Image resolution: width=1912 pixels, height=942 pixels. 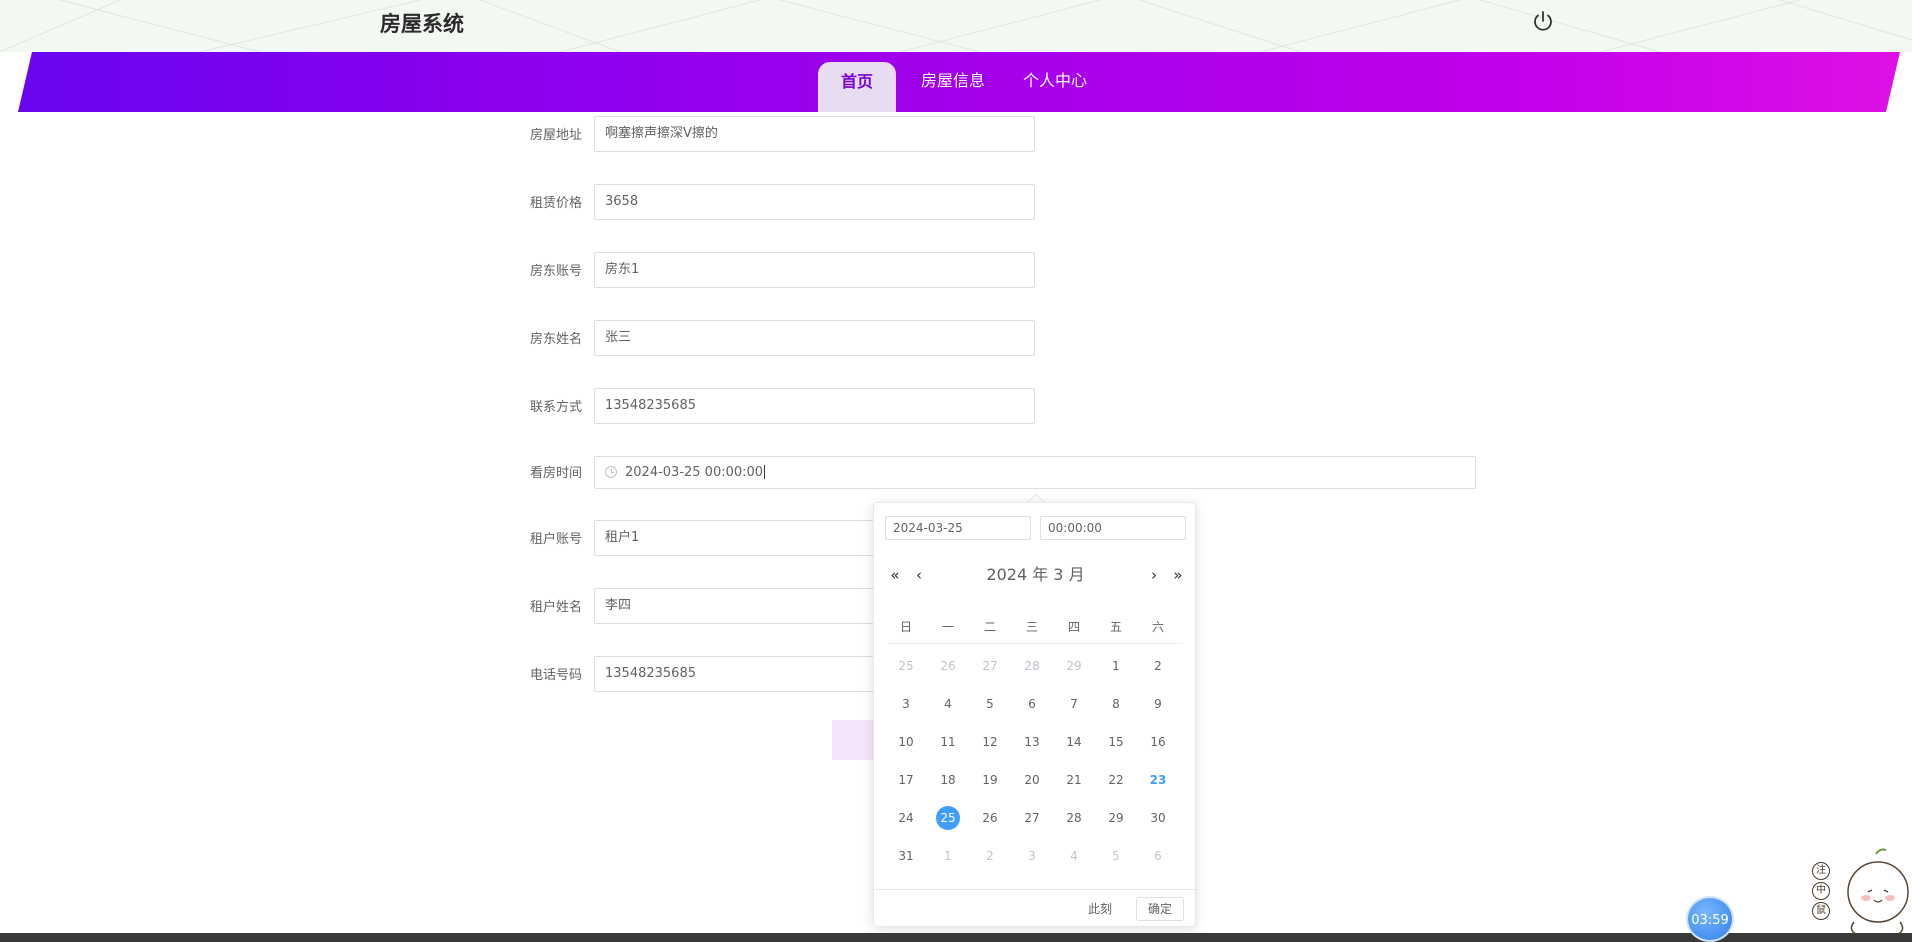 I want to click on viewing-time-value: 2024-03-25 00:00:00, so click(x=694, y=472).